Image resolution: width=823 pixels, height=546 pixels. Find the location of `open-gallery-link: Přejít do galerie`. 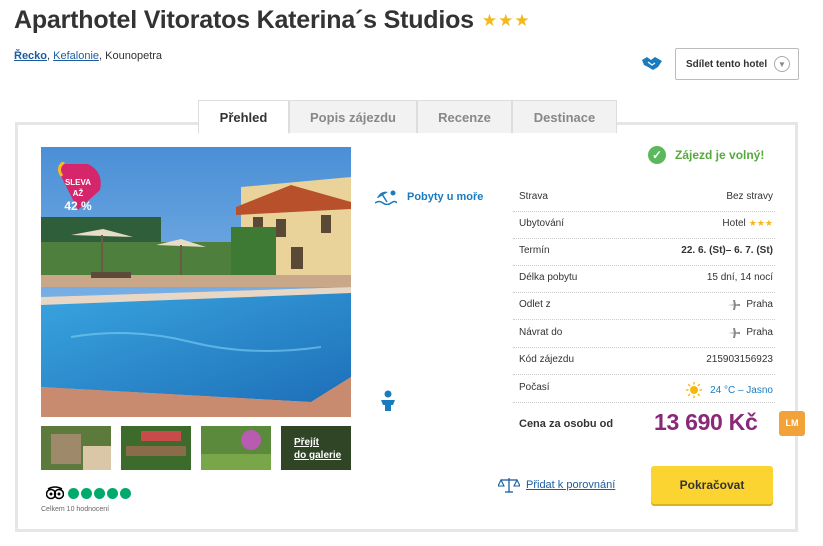

open-gallery-link: Přejít do galerie is located at coordinates (317, 449).